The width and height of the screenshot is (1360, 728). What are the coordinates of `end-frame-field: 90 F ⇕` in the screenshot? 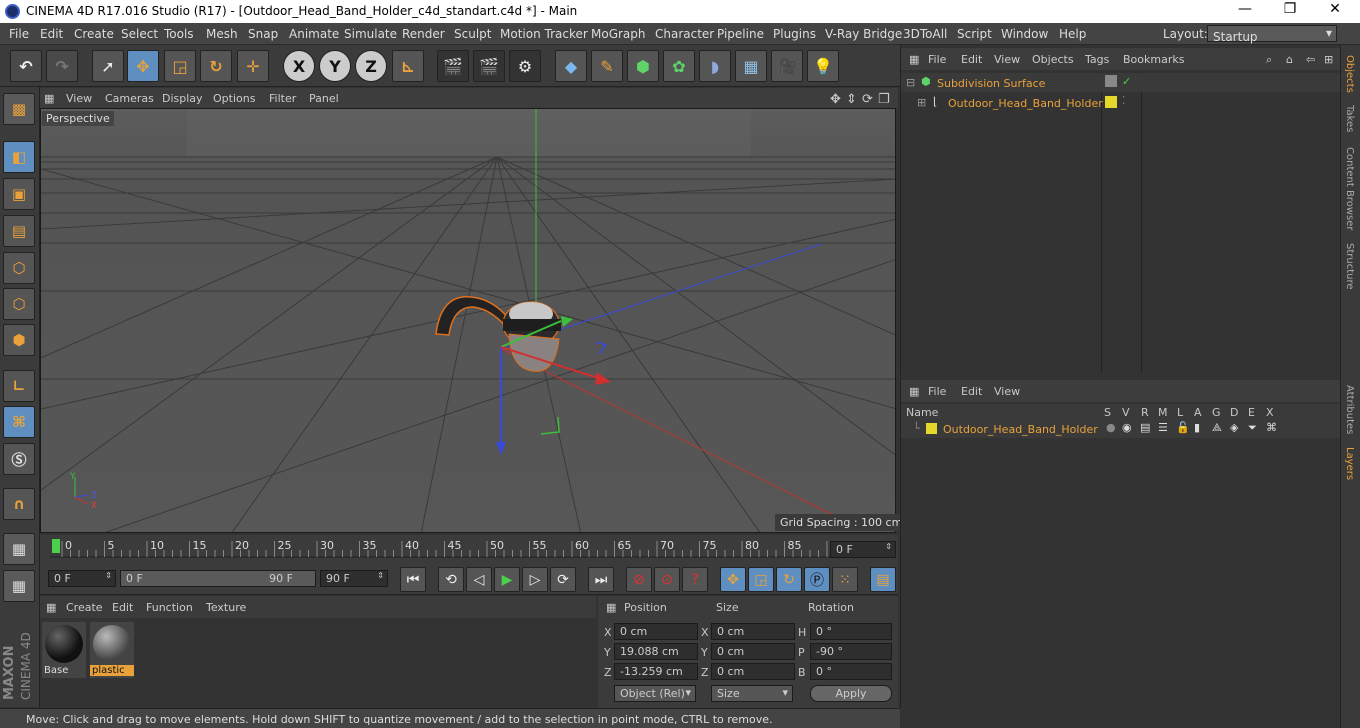 It's located at (354, 578).